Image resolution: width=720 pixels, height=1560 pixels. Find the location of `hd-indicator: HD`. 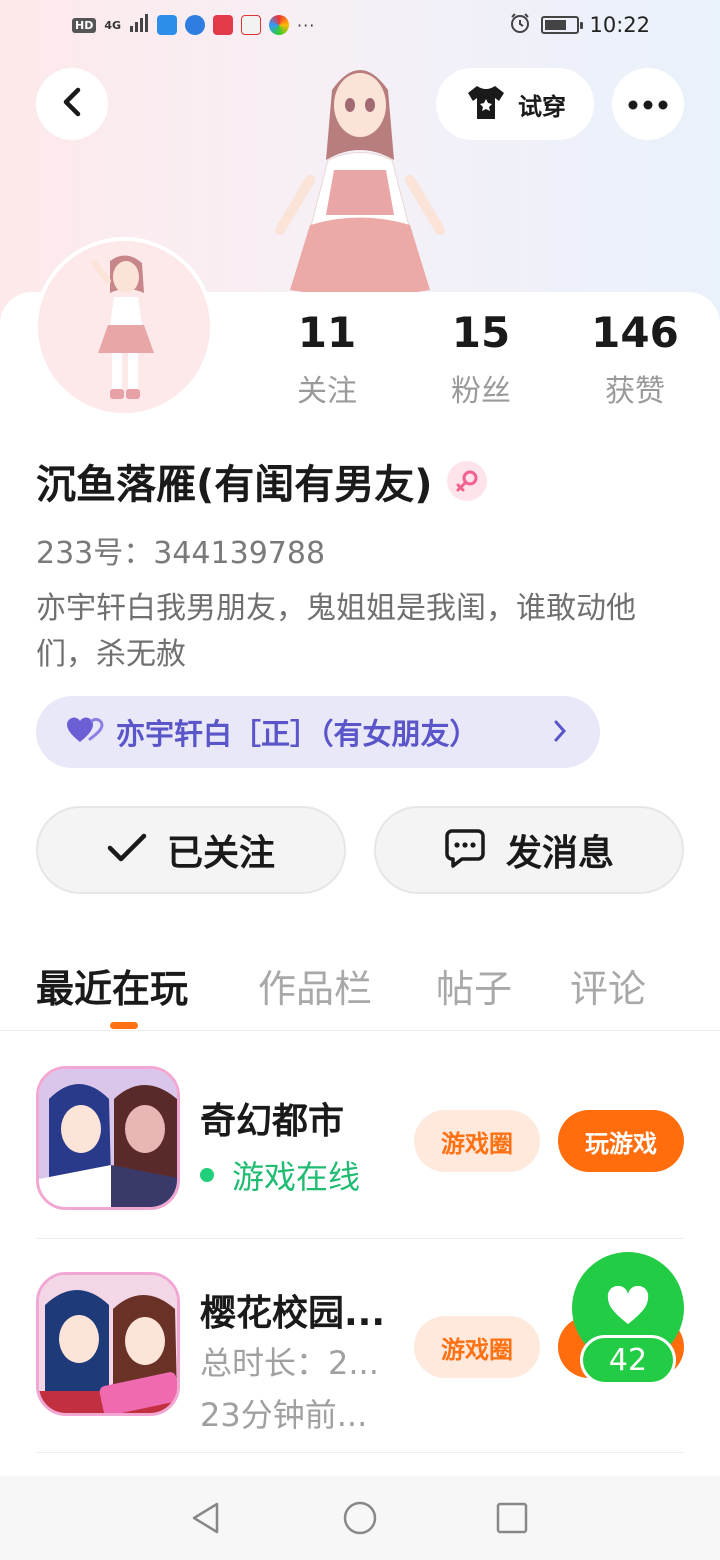

hd-indicator: HD is located at coordinates (84, 25).